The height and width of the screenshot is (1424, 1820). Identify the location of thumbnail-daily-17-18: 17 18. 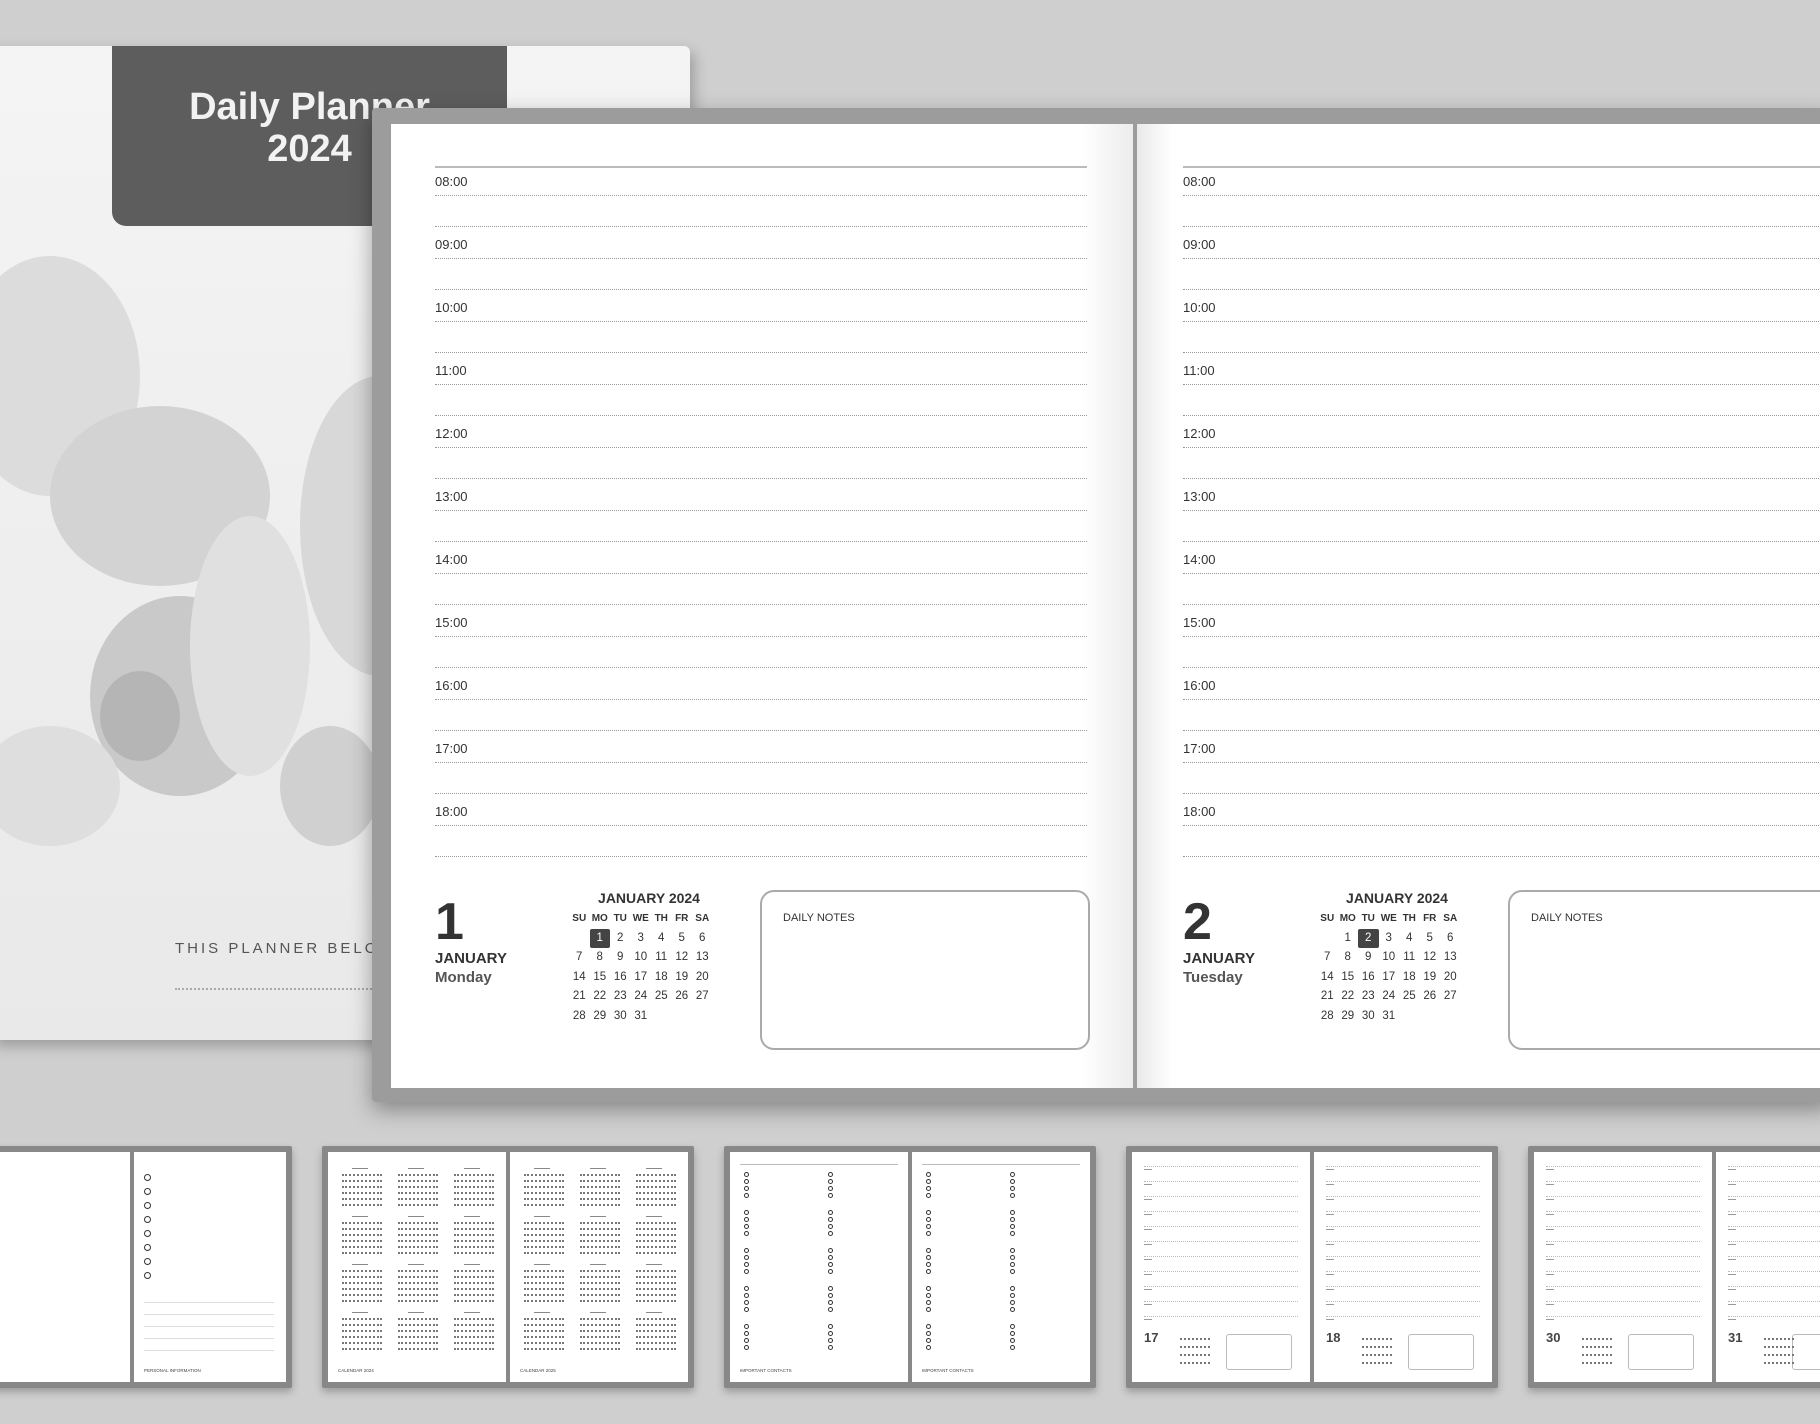
(1312, 1267).